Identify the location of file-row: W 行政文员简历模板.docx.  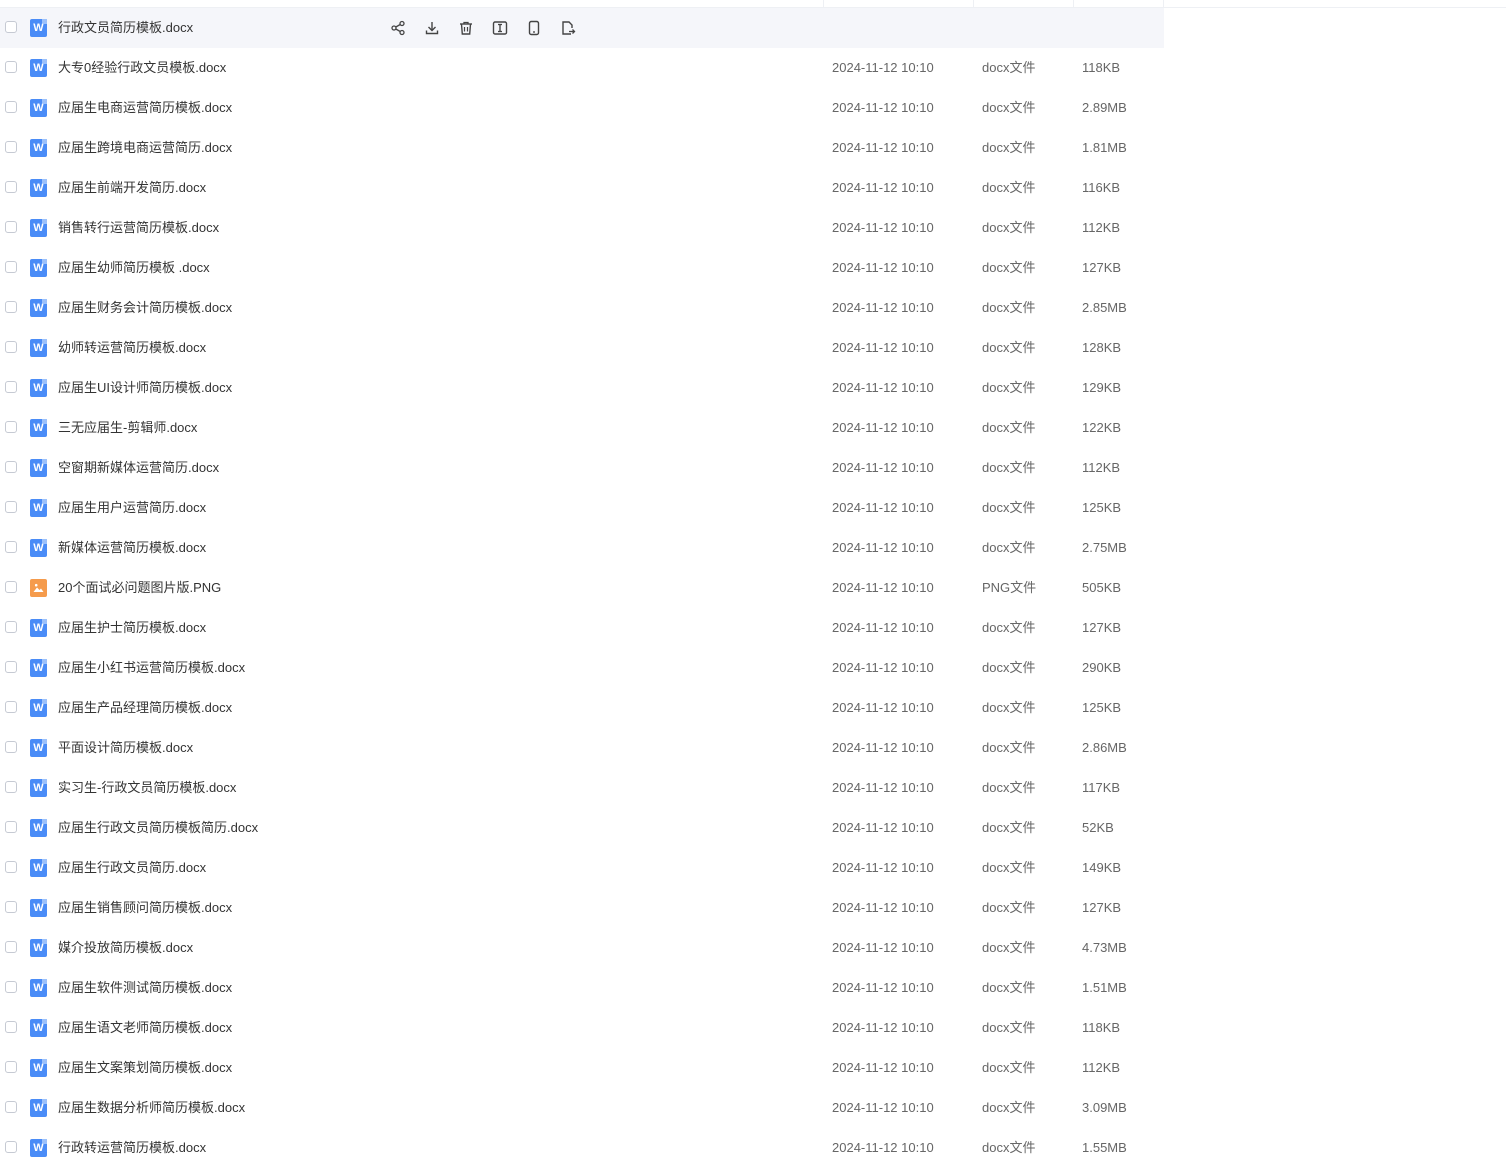
(582, 28).